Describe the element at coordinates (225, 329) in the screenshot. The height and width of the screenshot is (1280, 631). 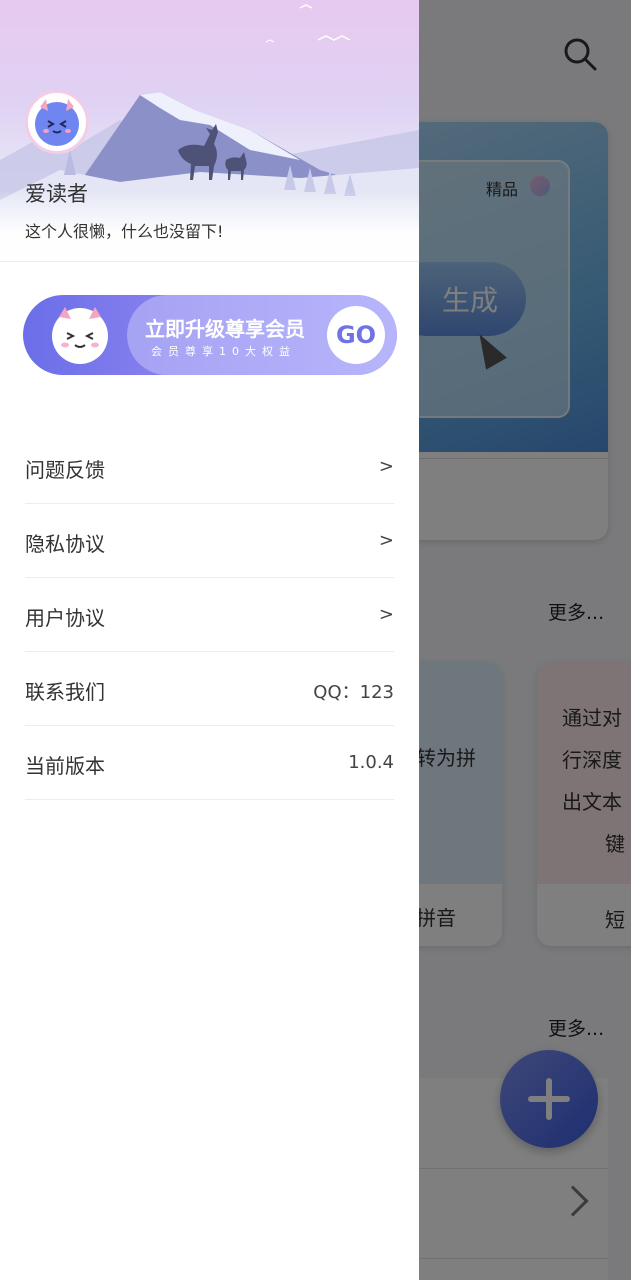
I see `vip-title: 立即升级尊享会员` at that location.